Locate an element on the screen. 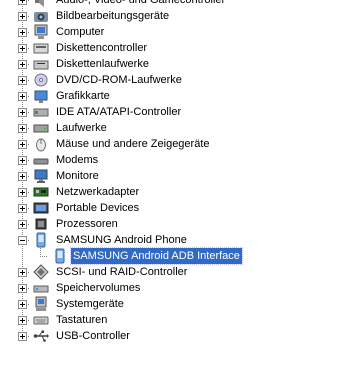  floppy-controller-icon is located at coordinates (41, 48).